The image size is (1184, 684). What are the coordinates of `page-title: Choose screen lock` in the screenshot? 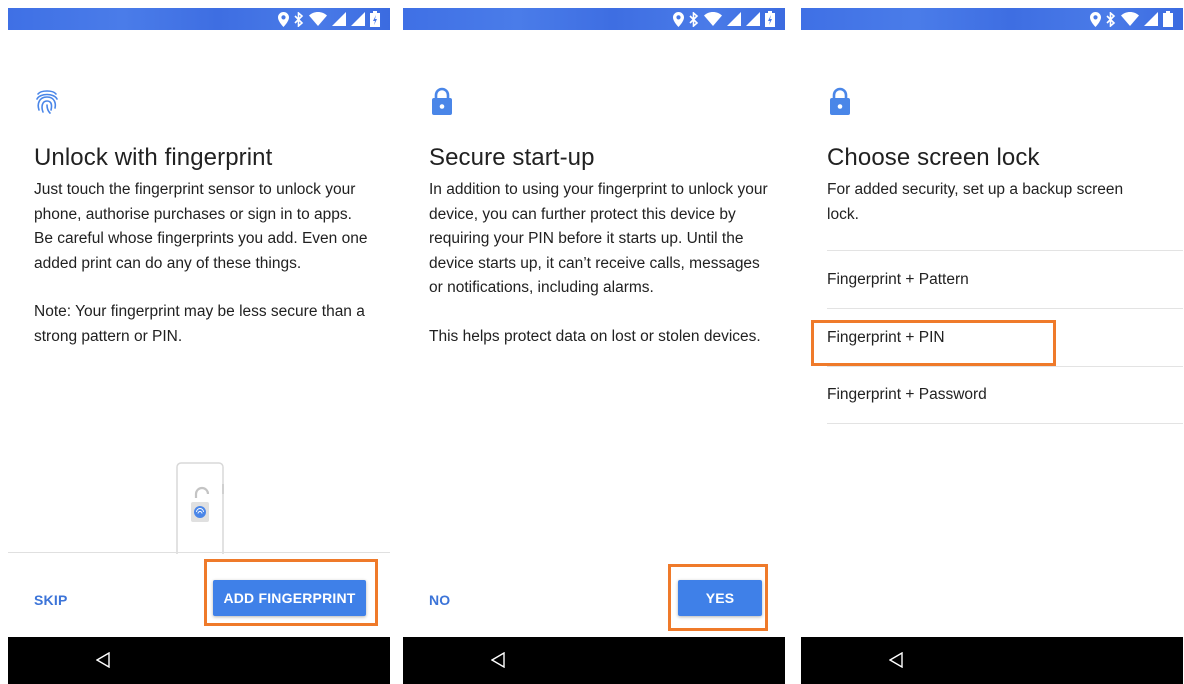 It's located at (933, 157).